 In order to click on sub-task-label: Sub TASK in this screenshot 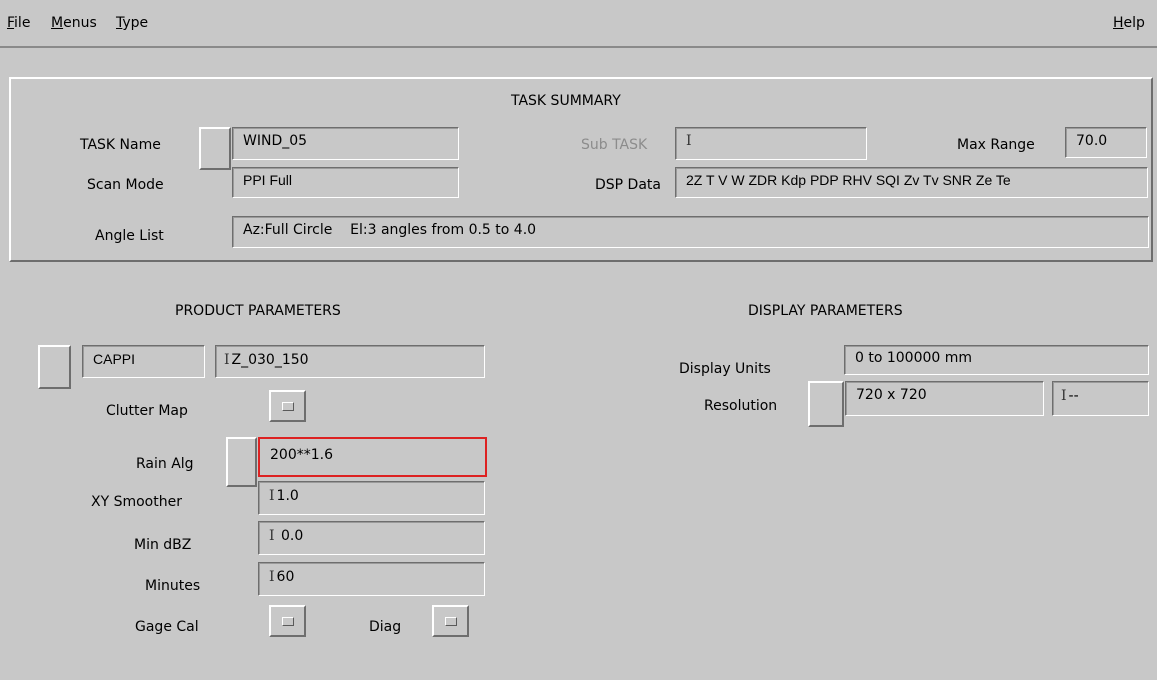, I will do `click(614, 145)`.